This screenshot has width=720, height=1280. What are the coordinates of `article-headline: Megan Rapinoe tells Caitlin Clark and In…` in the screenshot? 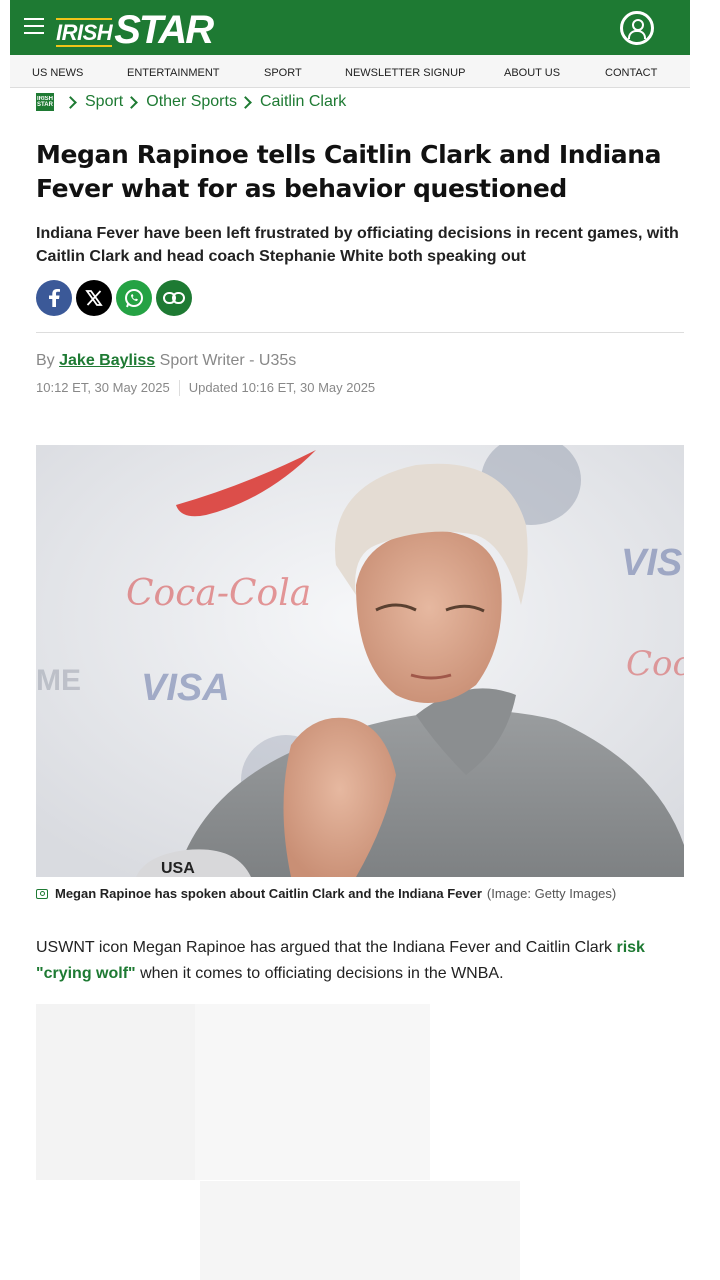 It's located at (349, 171).